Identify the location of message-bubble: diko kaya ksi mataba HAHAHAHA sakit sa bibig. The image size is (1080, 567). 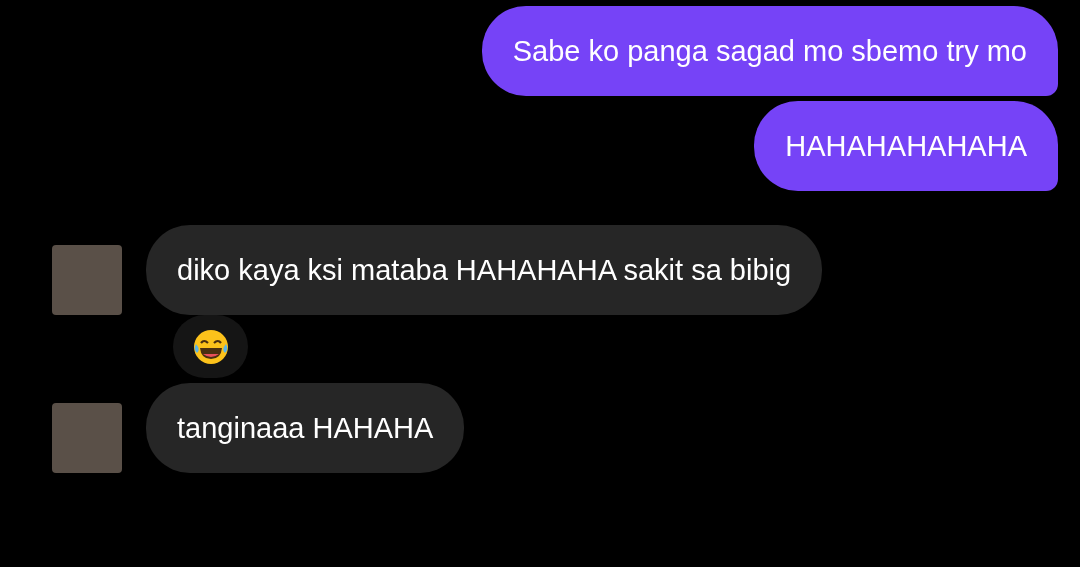
(484, 270).